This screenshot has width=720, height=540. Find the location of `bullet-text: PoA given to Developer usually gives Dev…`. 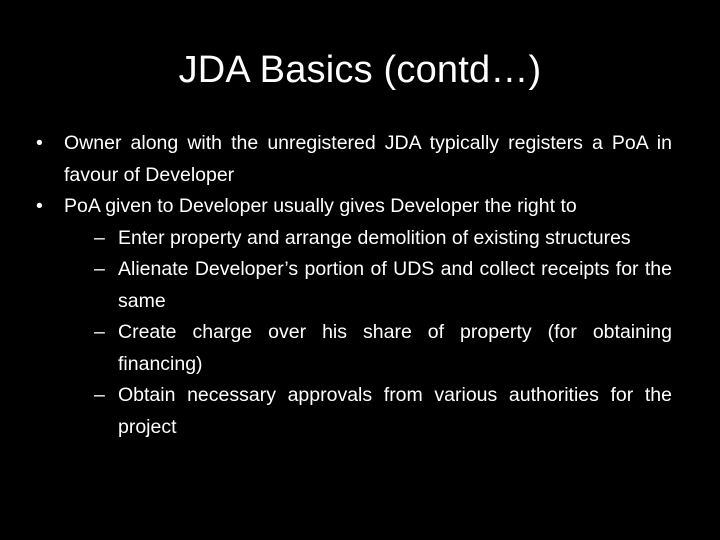

bullet-text: PoA given to Developer usually gives Dev… is located at coordinates (320, 206).